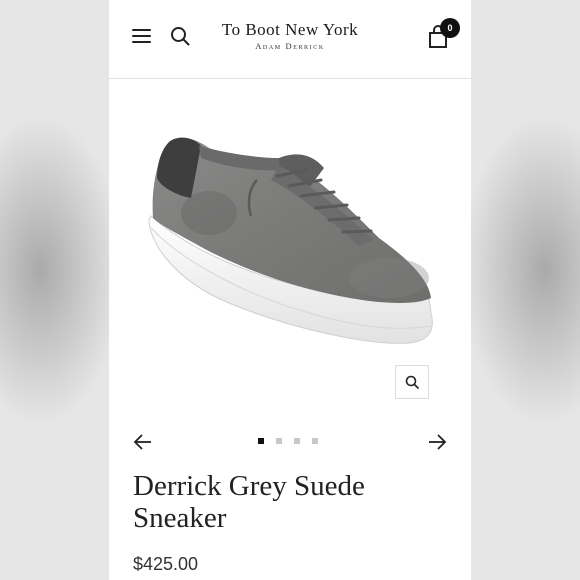  What do you see at coordinates (290, 29) in the screenshot?
I see `logo-title: To Boot New York` at bounding box center [290, 29].